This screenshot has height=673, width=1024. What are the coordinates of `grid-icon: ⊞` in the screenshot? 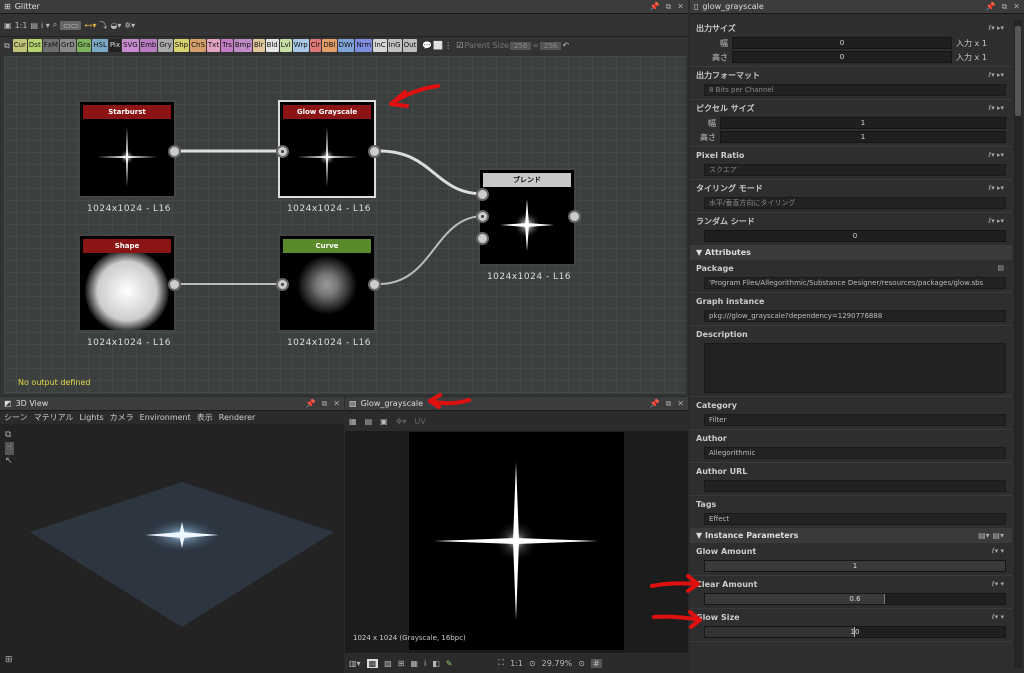 It's located at (401, 663).